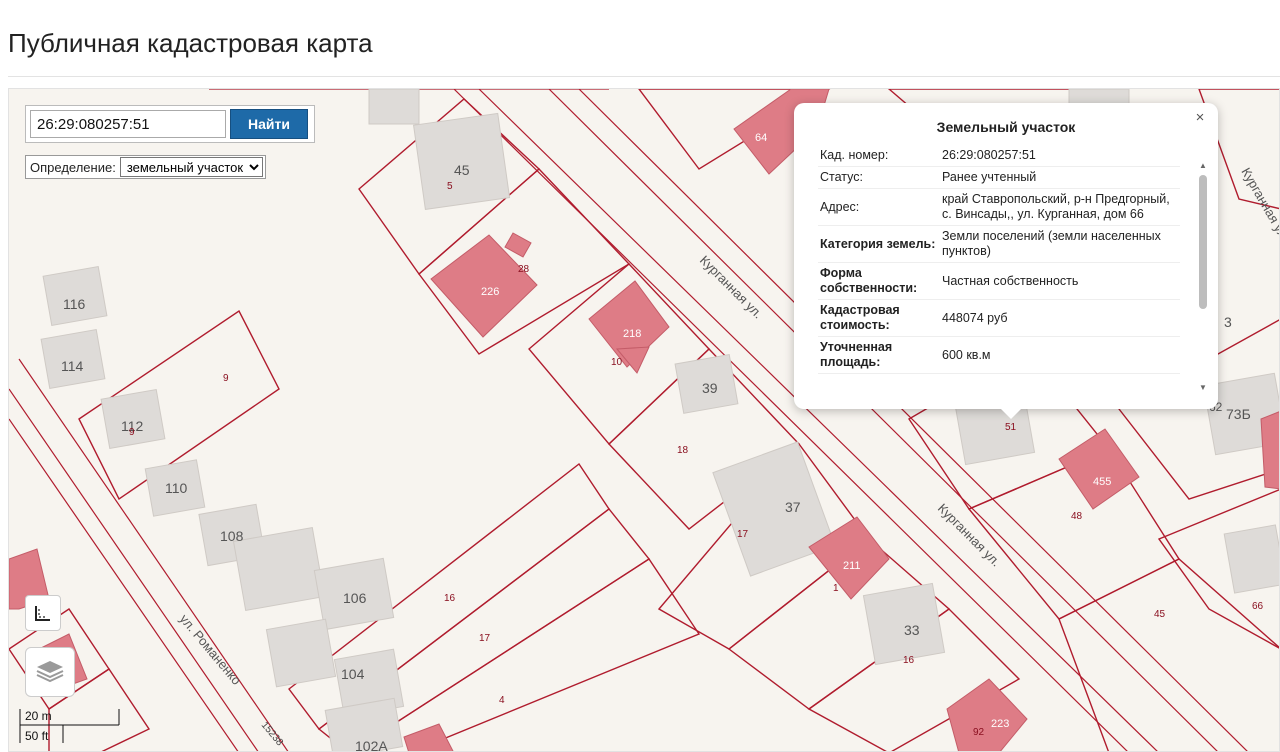 This screenshot has height=752, width=1280. I want to click on label-15238: 15238, so click(272, 734).